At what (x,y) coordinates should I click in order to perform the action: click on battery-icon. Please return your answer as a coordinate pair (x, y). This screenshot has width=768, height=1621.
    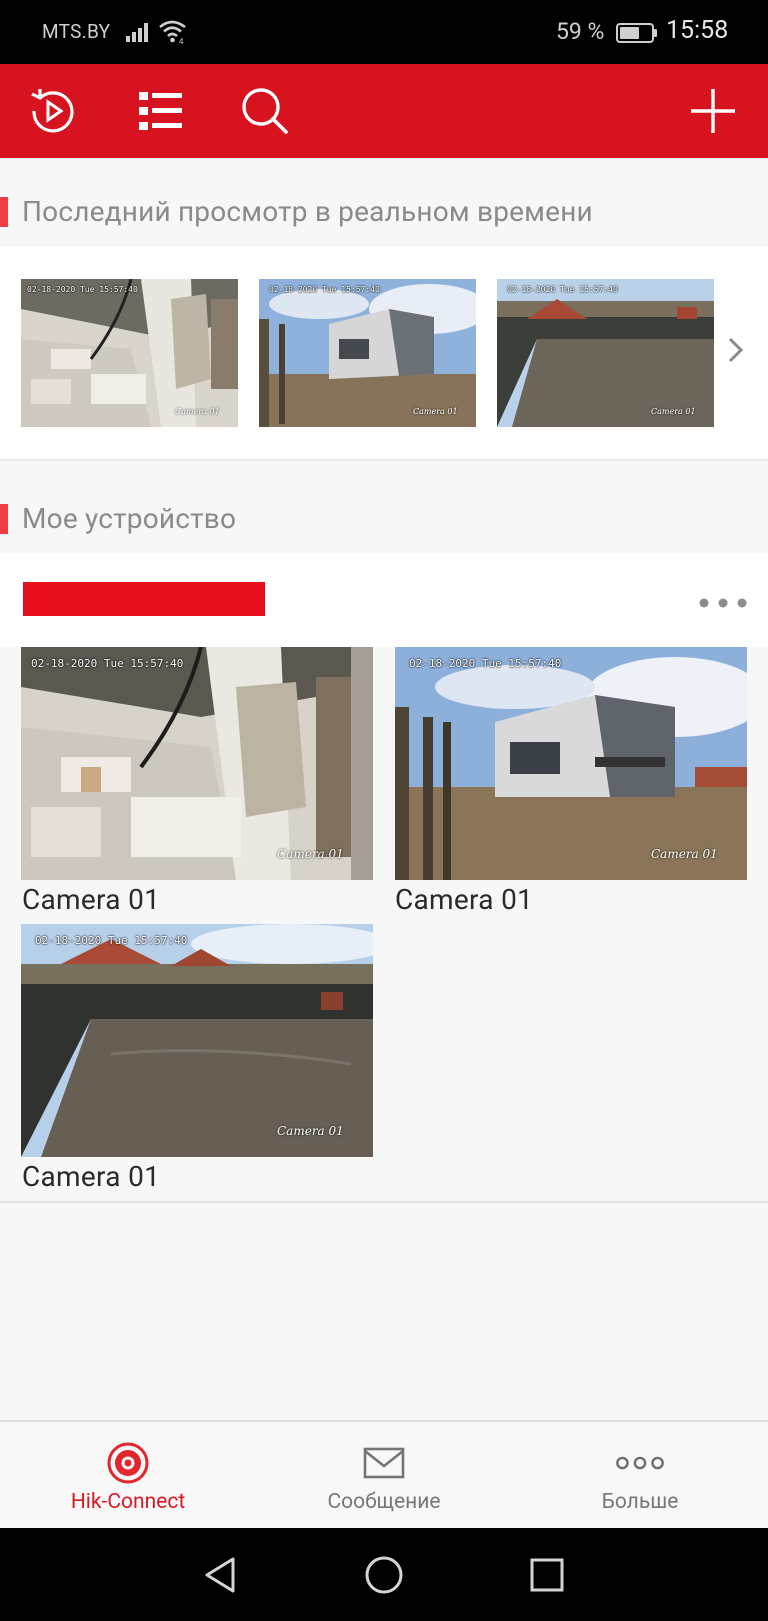
    Looking at the image, I should click on (636, 33).